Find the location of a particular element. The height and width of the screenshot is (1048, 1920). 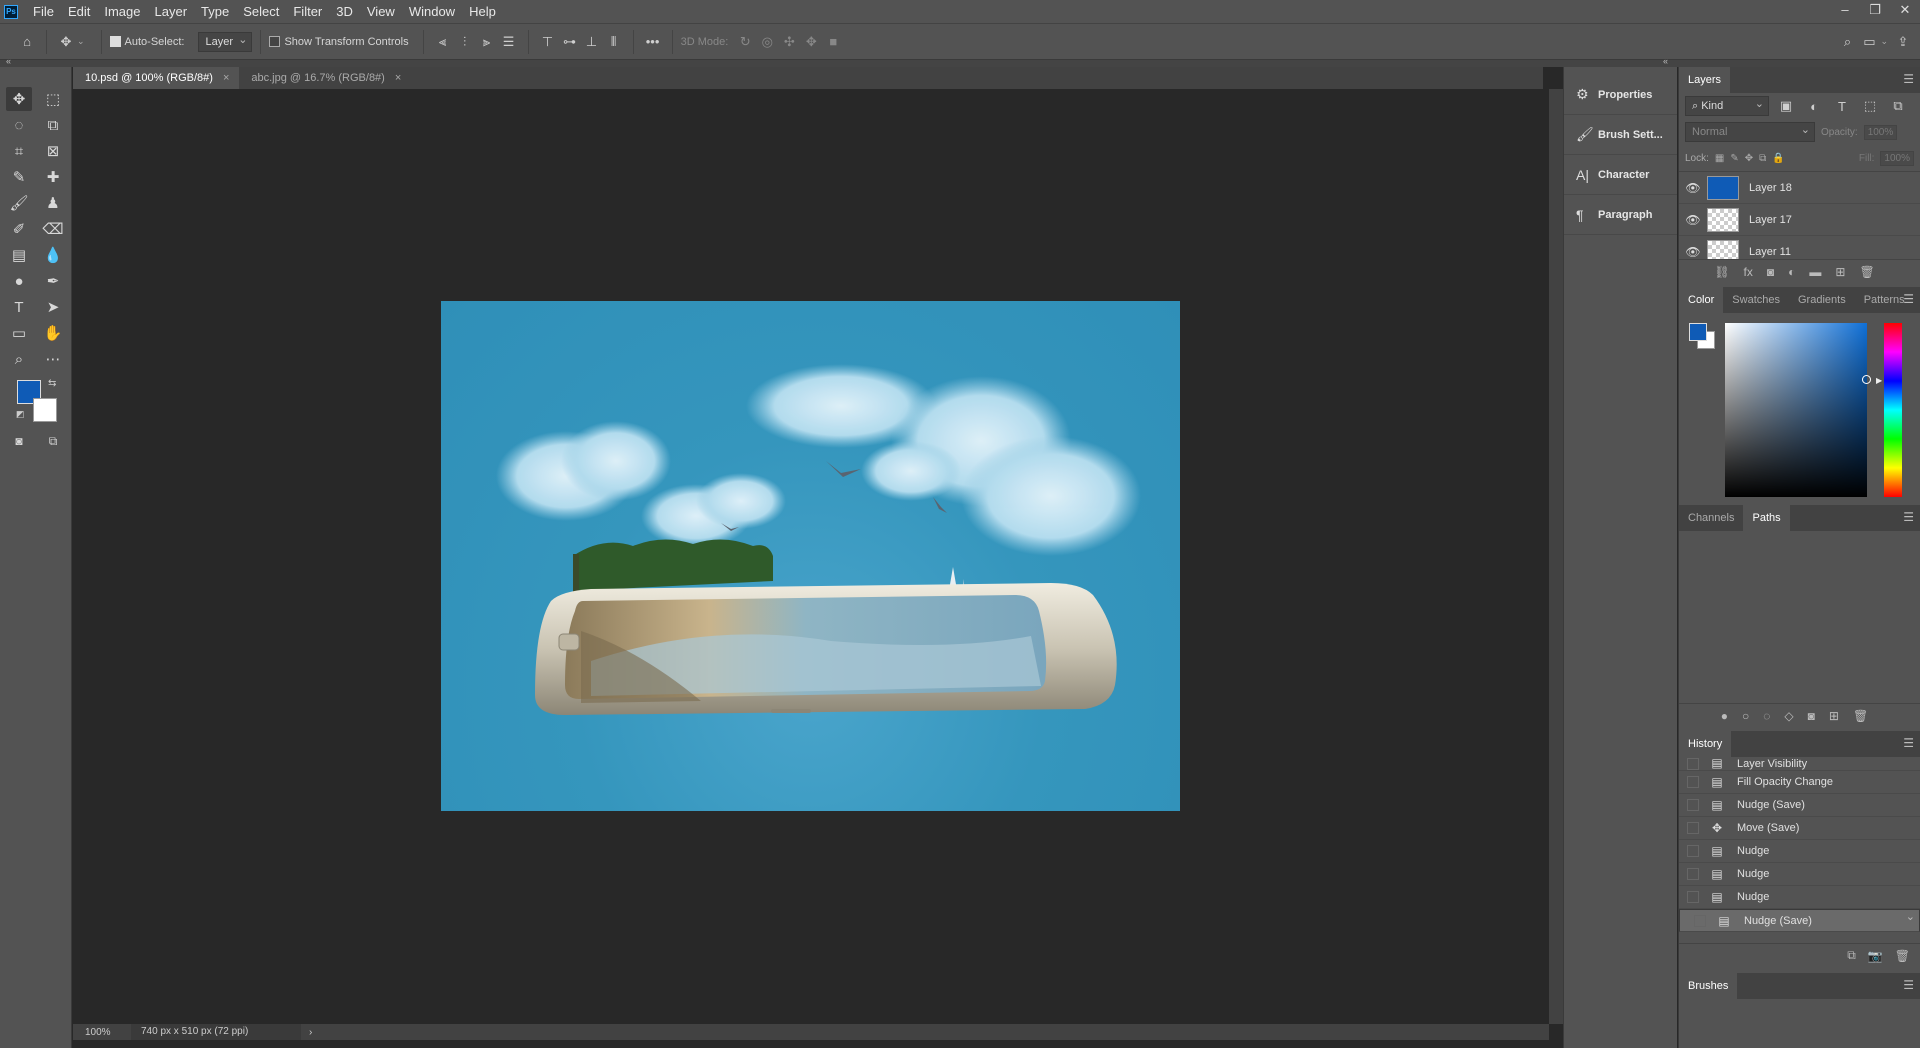

eraser-tool-icon: ⌫ is located at coordinates (53, 229).